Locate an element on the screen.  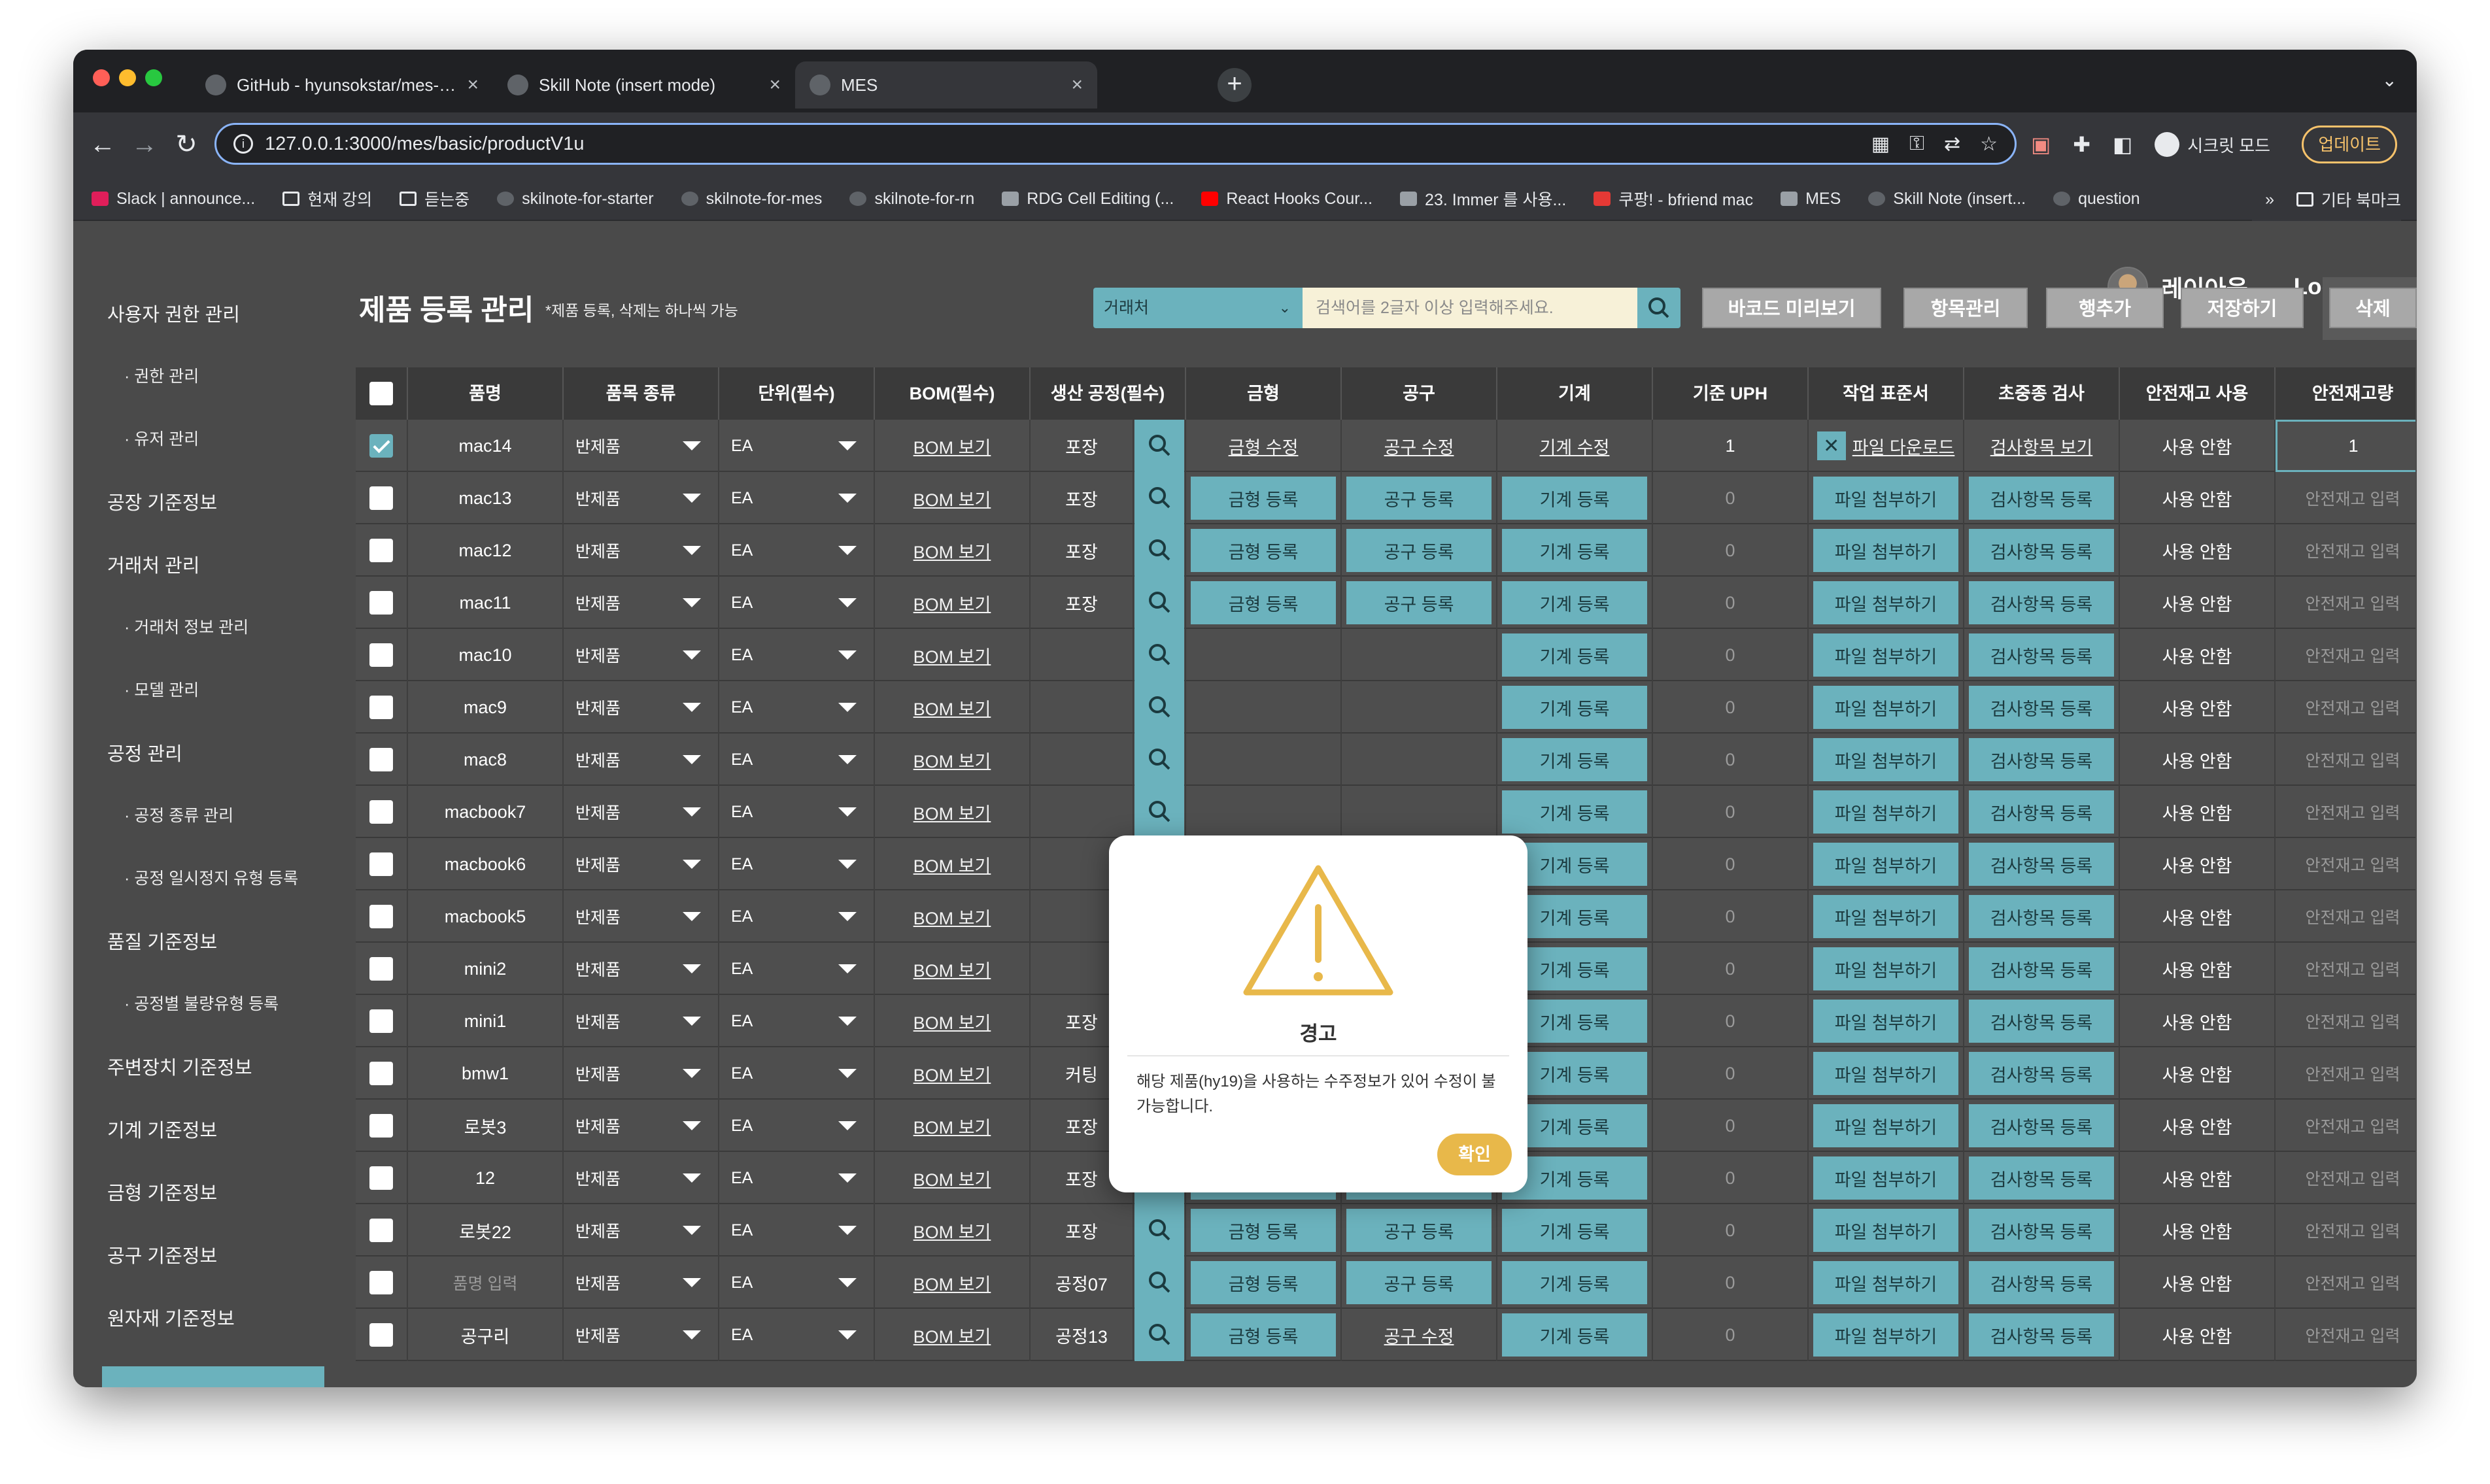
sidebar-item: 주변장치 기준정보 is located at coordinates (180, 1066).